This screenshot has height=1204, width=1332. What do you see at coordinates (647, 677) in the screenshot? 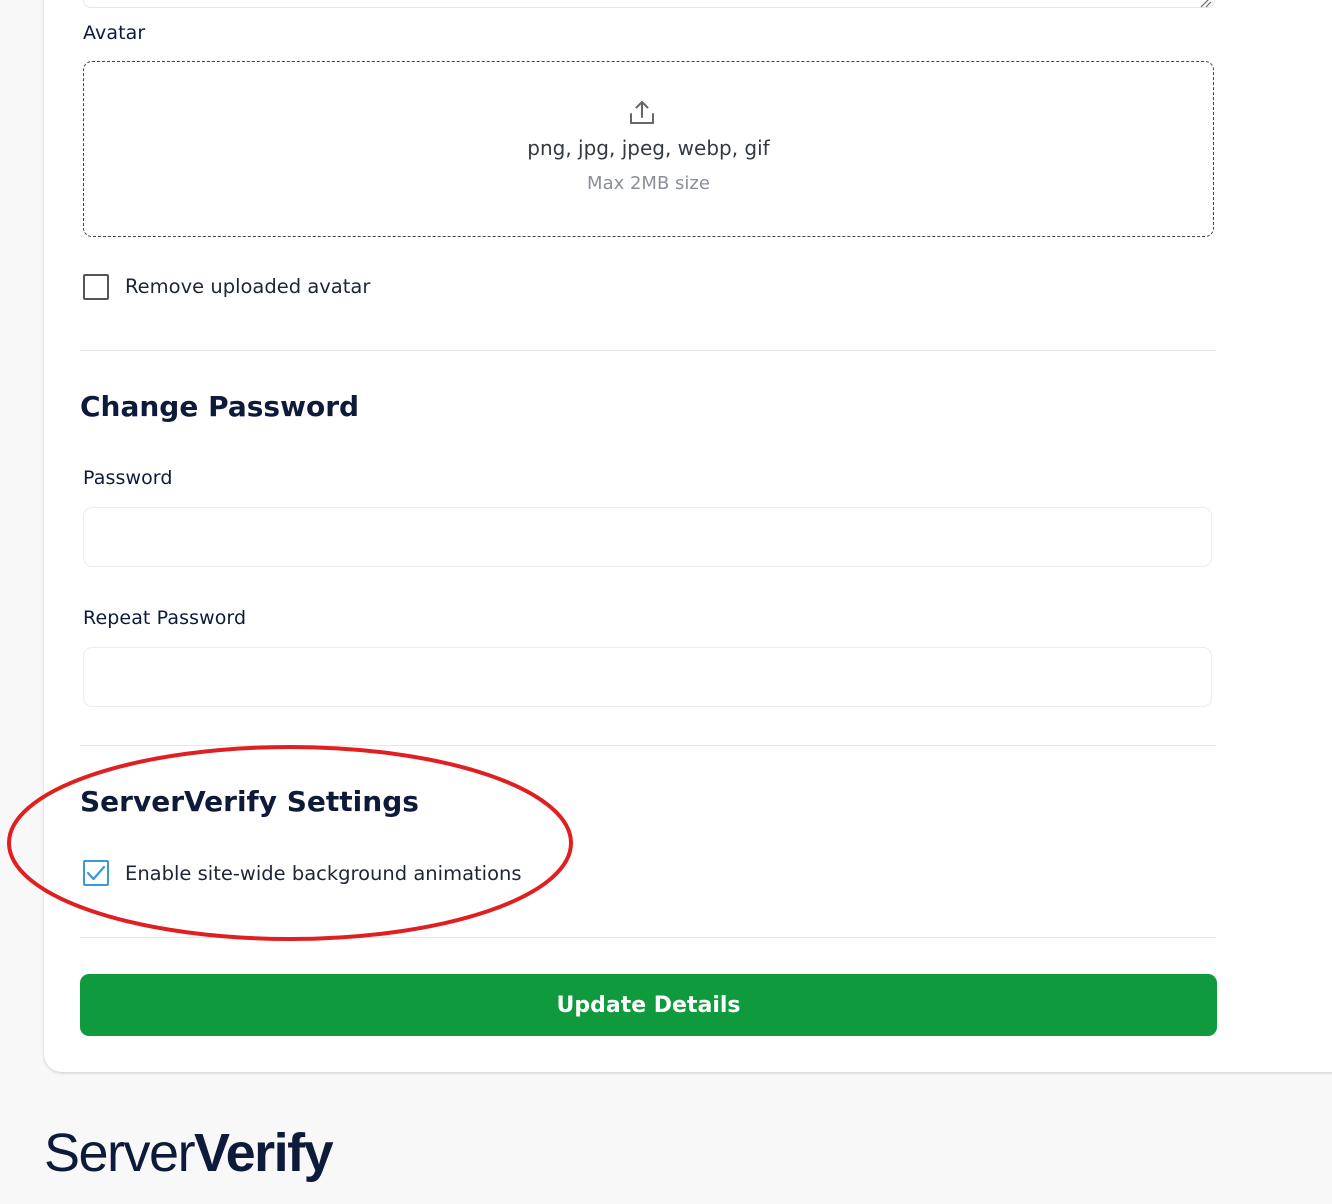
I see `repeat-password-input` at bounding box center [647, 677].